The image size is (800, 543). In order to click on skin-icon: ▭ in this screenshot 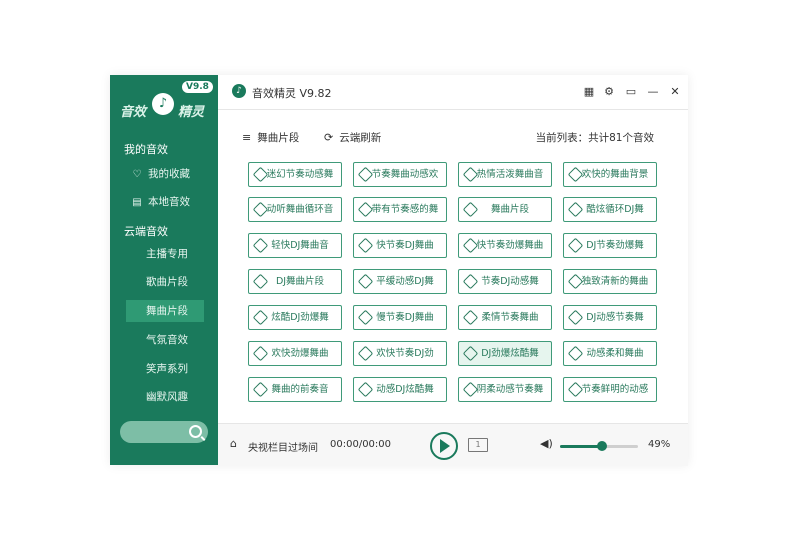, I will do `click(631, 92)`.